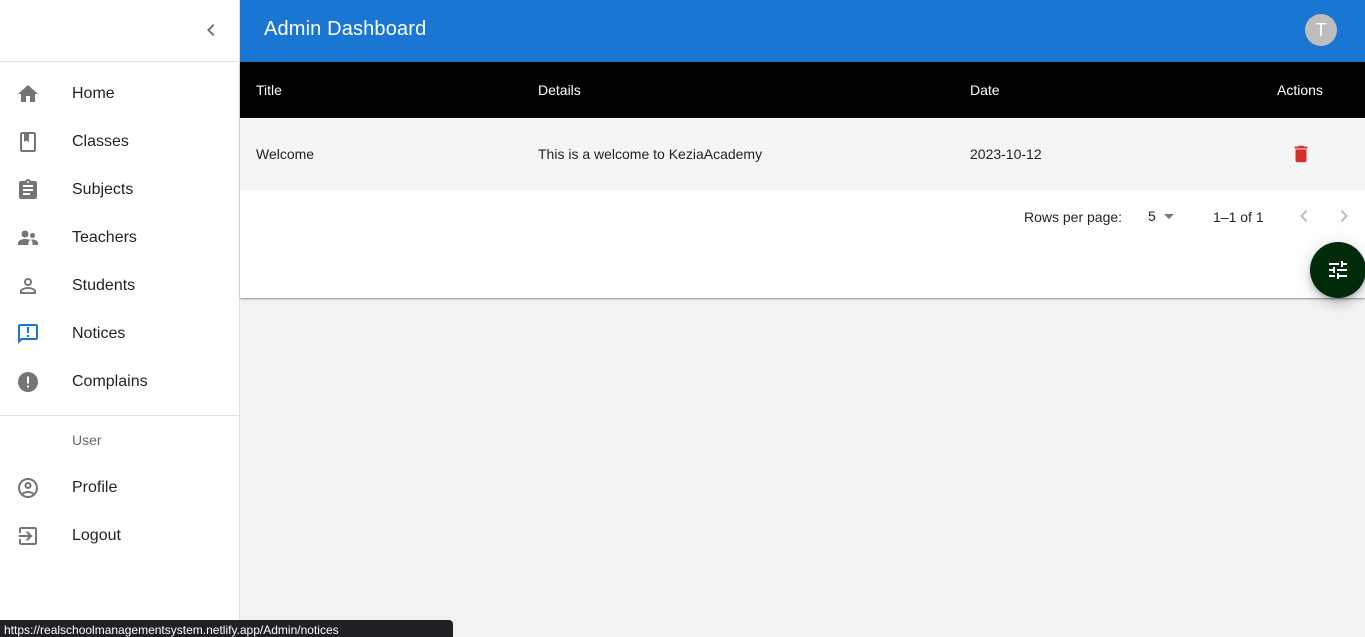 This screenshot has width=1365, height=637. What do you see at coordinates (28, 238) in the screenshot?
I see `supervisor-icon` at bounding box center [28, 238].